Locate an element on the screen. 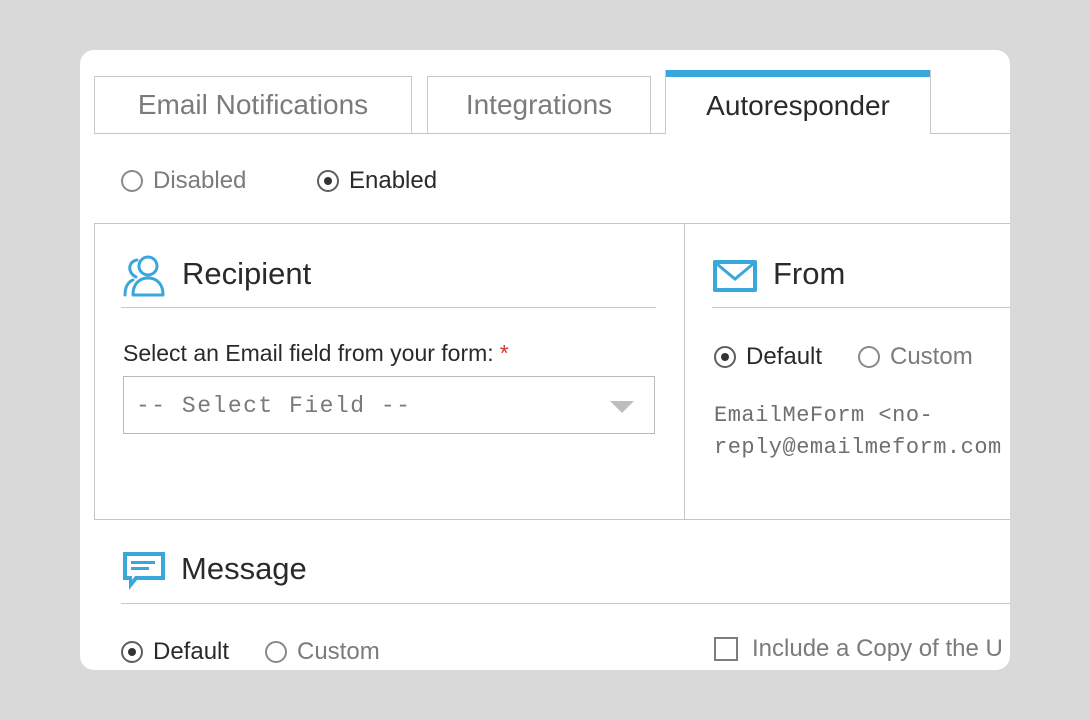  select-value: -- Select Field -- is located at coordinates (274, 406).